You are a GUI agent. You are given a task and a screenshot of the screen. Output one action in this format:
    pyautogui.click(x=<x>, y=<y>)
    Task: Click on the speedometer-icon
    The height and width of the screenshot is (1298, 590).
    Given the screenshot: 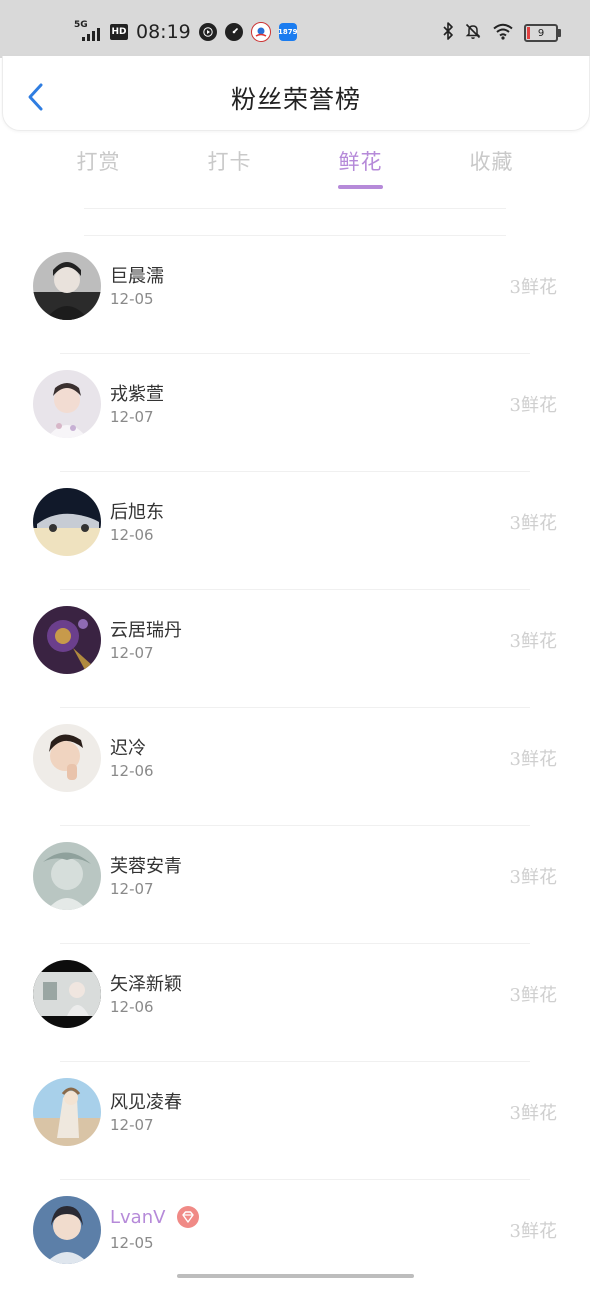 What is the action you would take?
    pyautogui.click(x=233, y=32)
    